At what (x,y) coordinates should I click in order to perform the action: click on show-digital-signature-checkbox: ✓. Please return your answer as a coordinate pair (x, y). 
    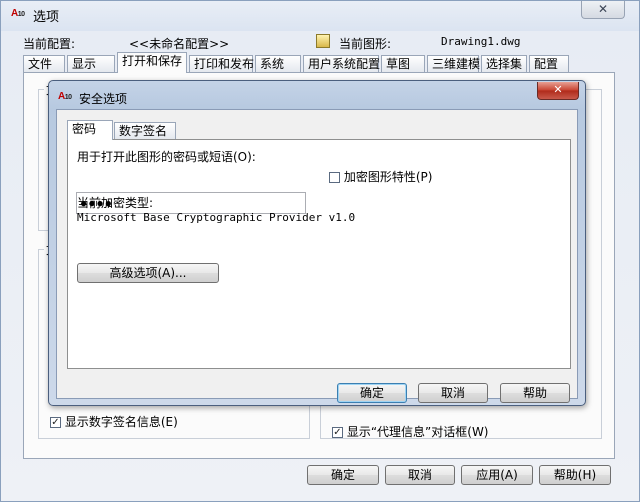
    Looking at the image, I should click on (55, 422).